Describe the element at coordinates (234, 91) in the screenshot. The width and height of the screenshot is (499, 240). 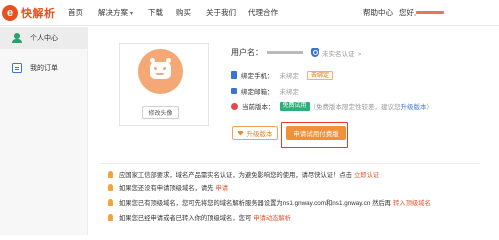
I see `mail-icon` at that location.